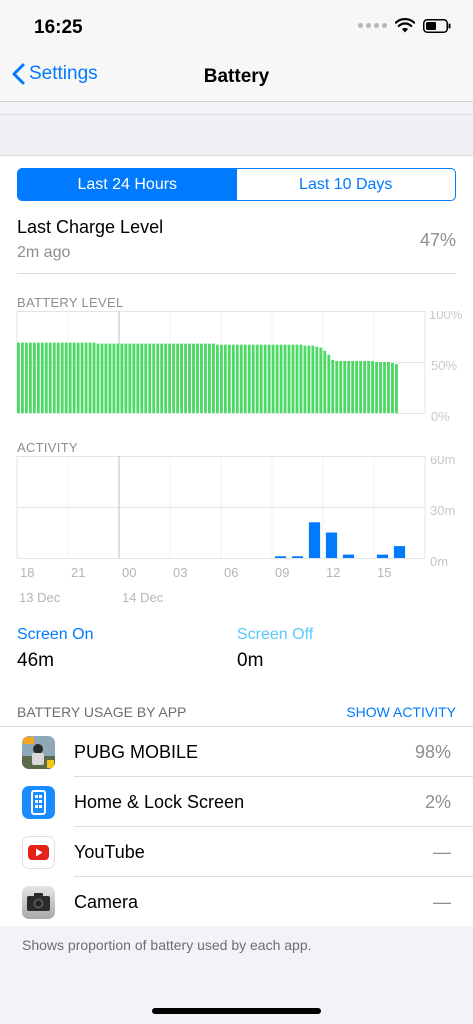 The height and width of the screenshot is (1024, 473). Describe the element at coordinates (439, 561) in the screenshot. I see `activity-axis-label-0m: 0m` at that location.